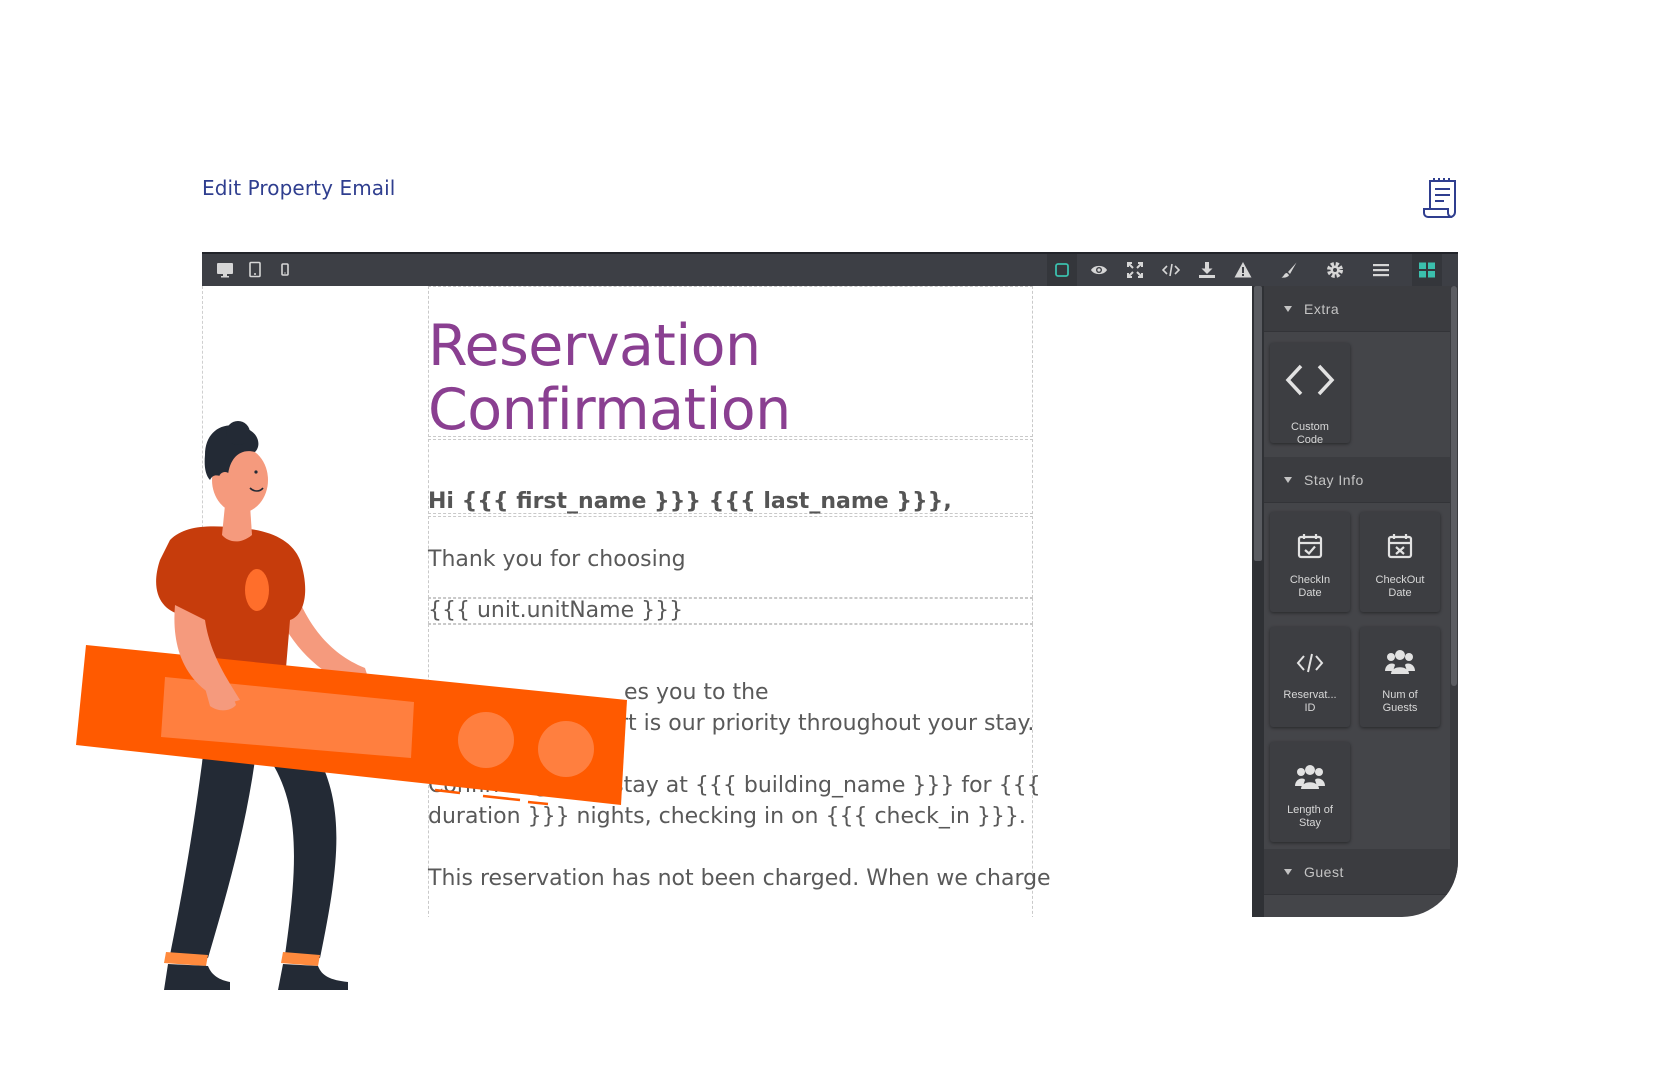  Describe the element at coordinates (690, 501) in the screenshot. I see `greeting-text: Hi {{{ first_name }}} {{{ last_name }}},` at that location.